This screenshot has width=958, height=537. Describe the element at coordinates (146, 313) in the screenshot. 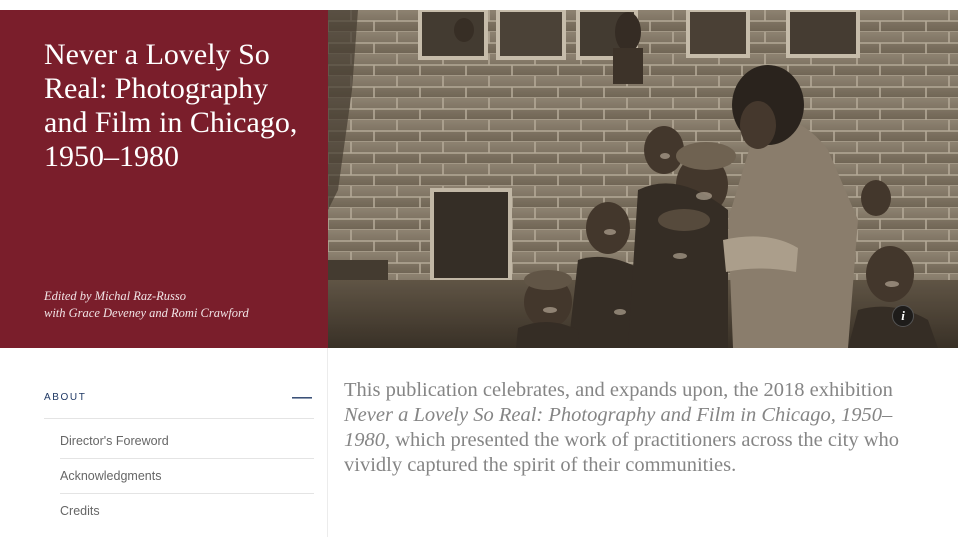

I see `editors-line-2: with Grace Deveney and Romi Crawford` at that location.